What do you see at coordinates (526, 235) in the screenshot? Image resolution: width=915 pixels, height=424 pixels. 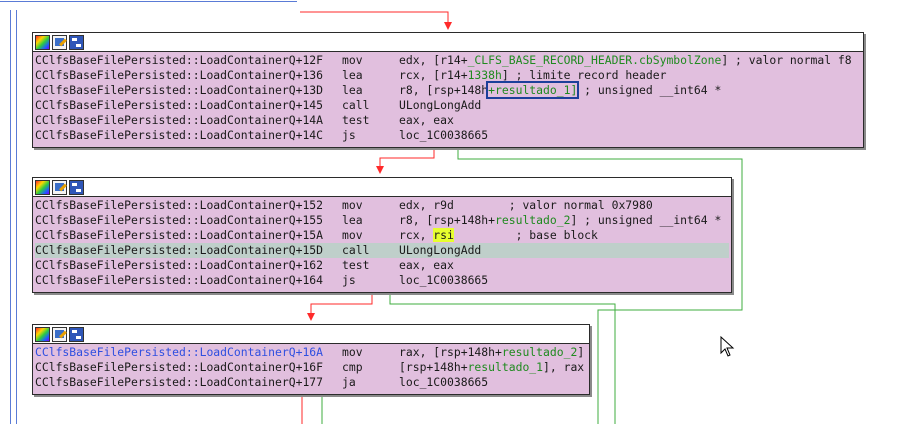 I see `operand-text: ; base block` at bounding box center [526, 235].